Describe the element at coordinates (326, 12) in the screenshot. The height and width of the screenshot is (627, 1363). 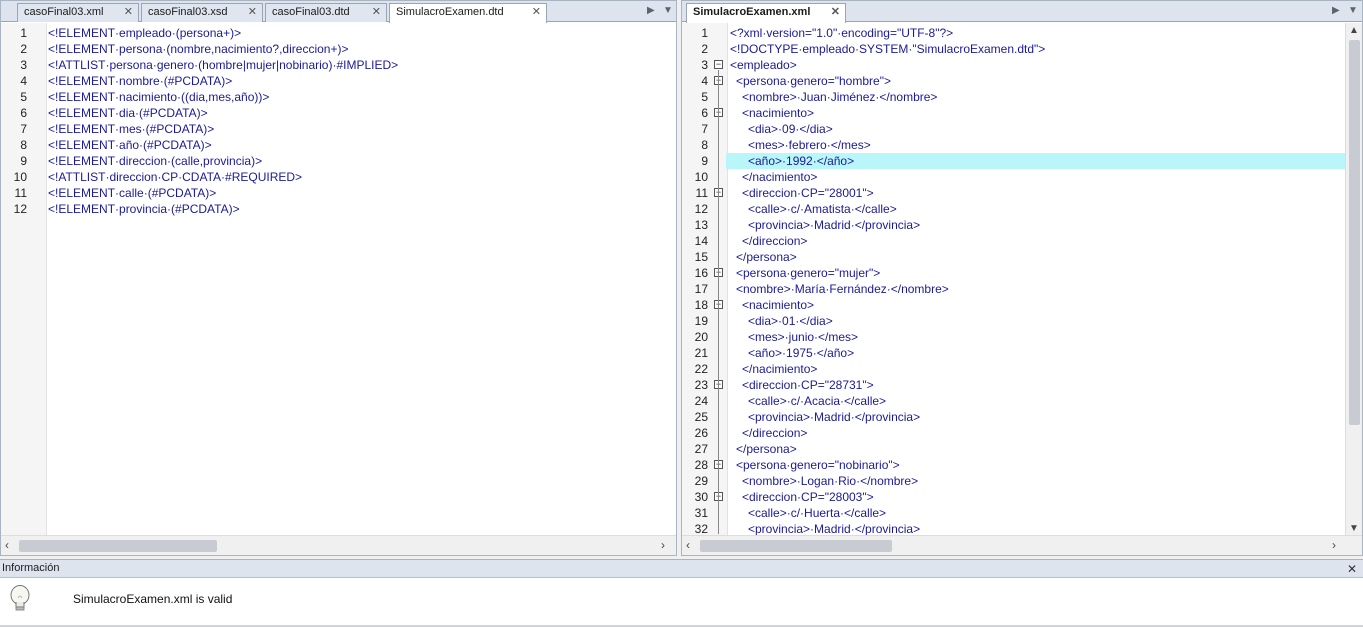
I see `tab-casofinal03-dtd: casoFinal03.dtd ✕` at that location.